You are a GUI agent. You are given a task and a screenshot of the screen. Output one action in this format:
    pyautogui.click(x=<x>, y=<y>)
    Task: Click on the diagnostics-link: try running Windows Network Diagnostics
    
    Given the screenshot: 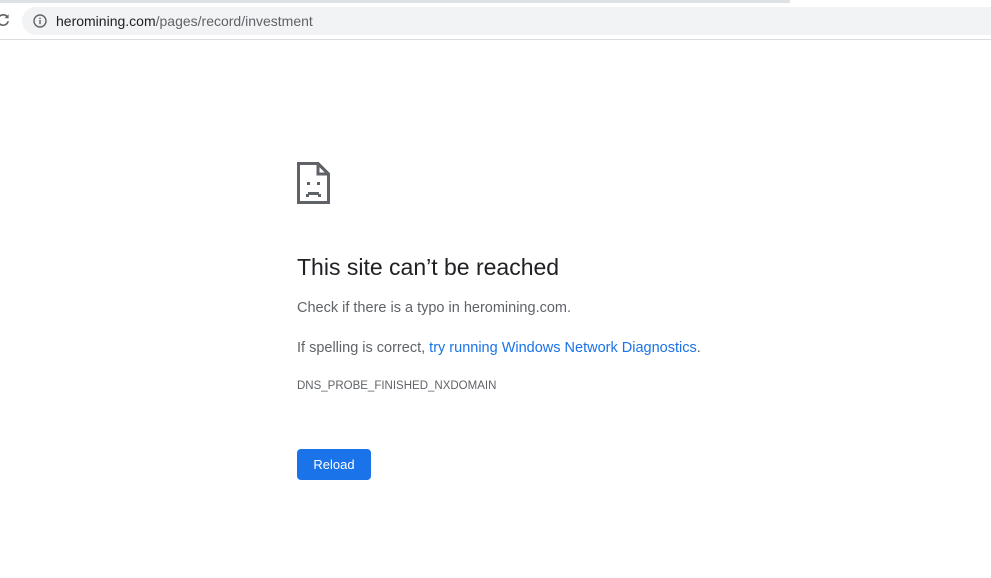 What is the action you would take?
    pyautogui.click(x=563, y=348)
    